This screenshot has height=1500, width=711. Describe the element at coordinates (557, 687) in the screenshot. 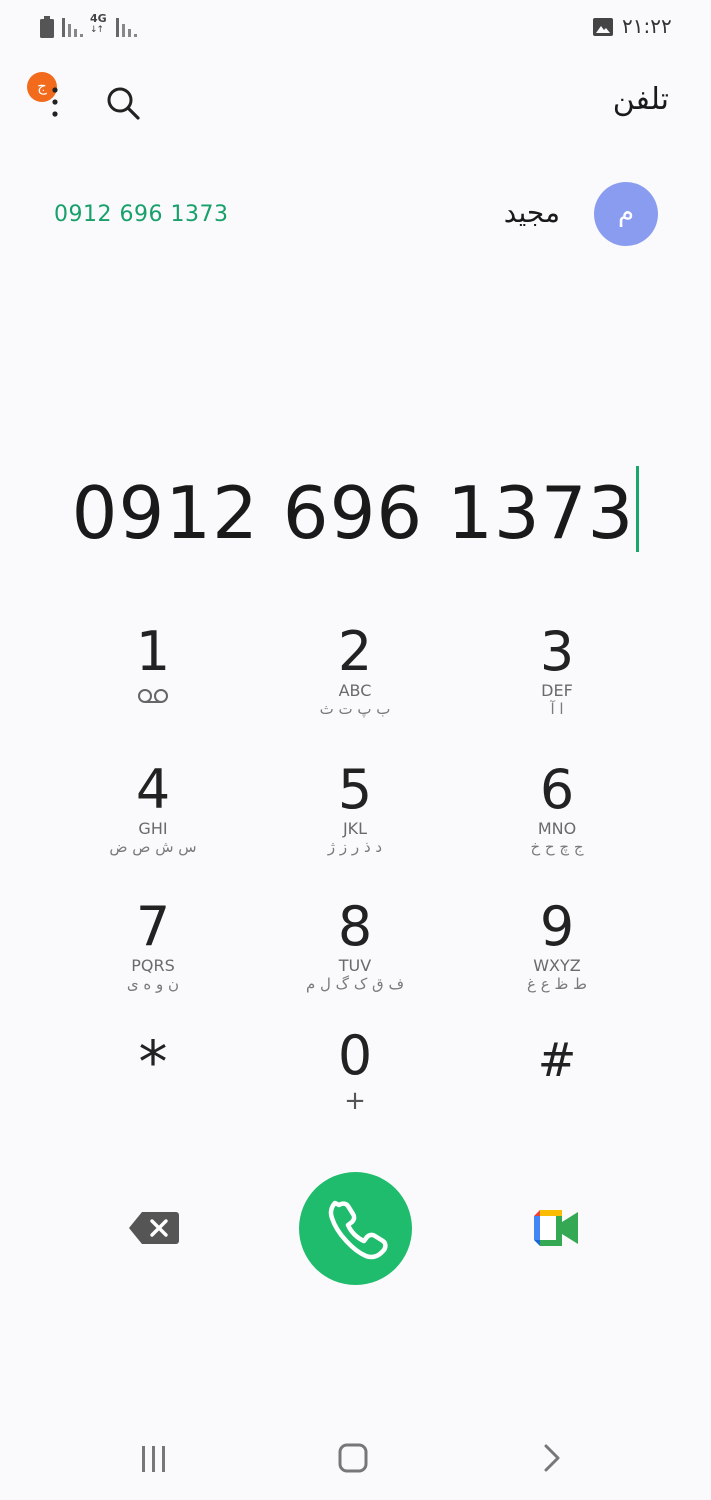

I see `keypad-key-3: 3 DEF ا آ` at that location.